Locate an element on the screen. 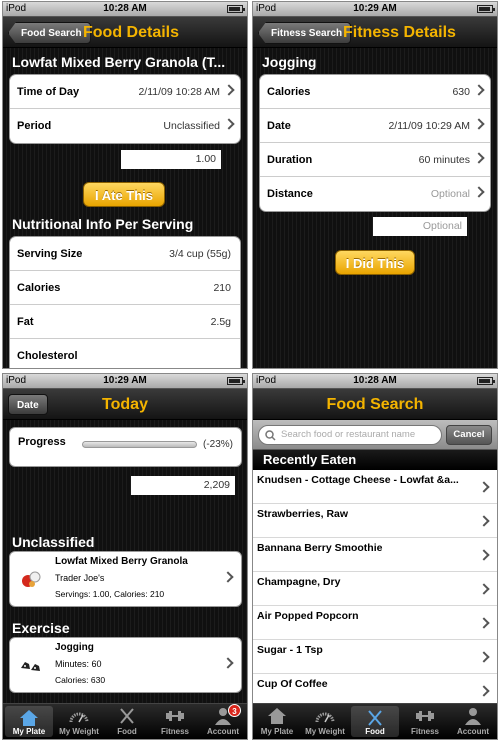 The width and height of the screenshot is (500, 741). list-item: Bannana Berry Smoothie is located at coordinates (375, 555).